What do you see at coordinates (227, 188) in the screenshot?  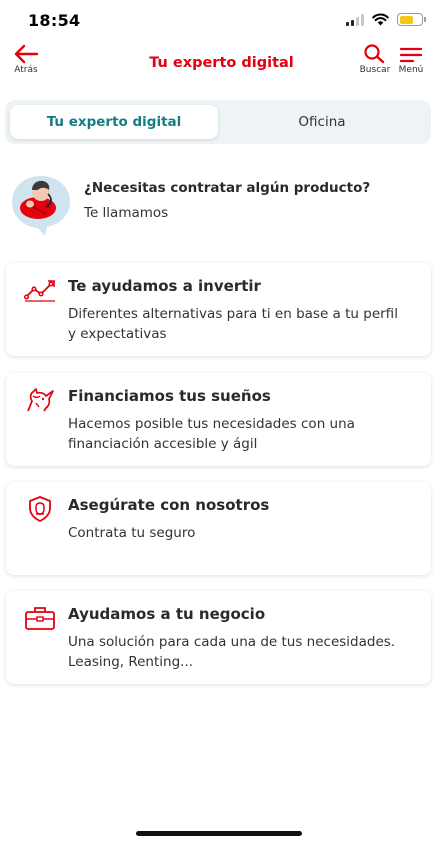 I see `call-banner-title: ¿Necesitas contratar algún producto?` at bounding box center [227, 188].